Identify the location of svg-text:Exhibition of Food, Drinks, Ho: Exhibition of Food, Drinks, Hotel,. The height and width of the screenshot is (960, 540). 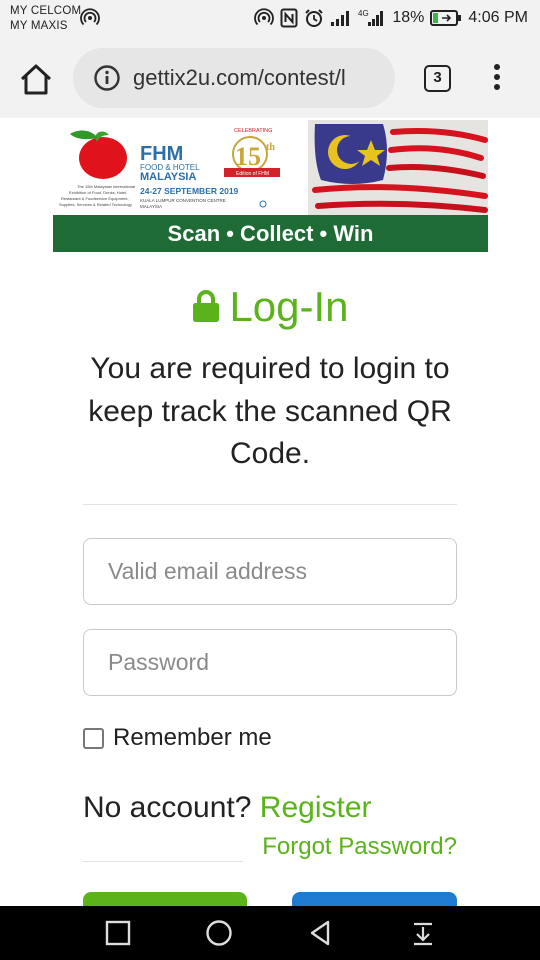
(98, 192).